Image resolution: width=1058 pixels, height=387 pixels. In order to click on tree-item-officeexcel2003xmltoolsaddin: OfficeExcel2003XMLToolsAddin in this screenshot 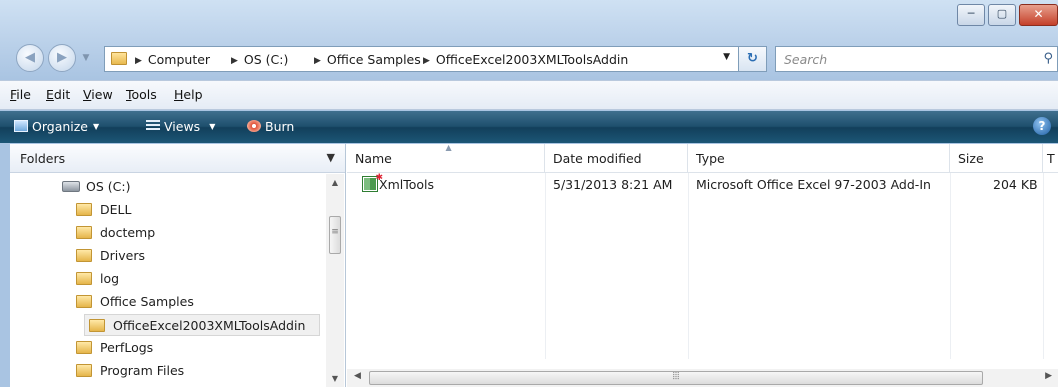, I will do `click(202, 325)`.